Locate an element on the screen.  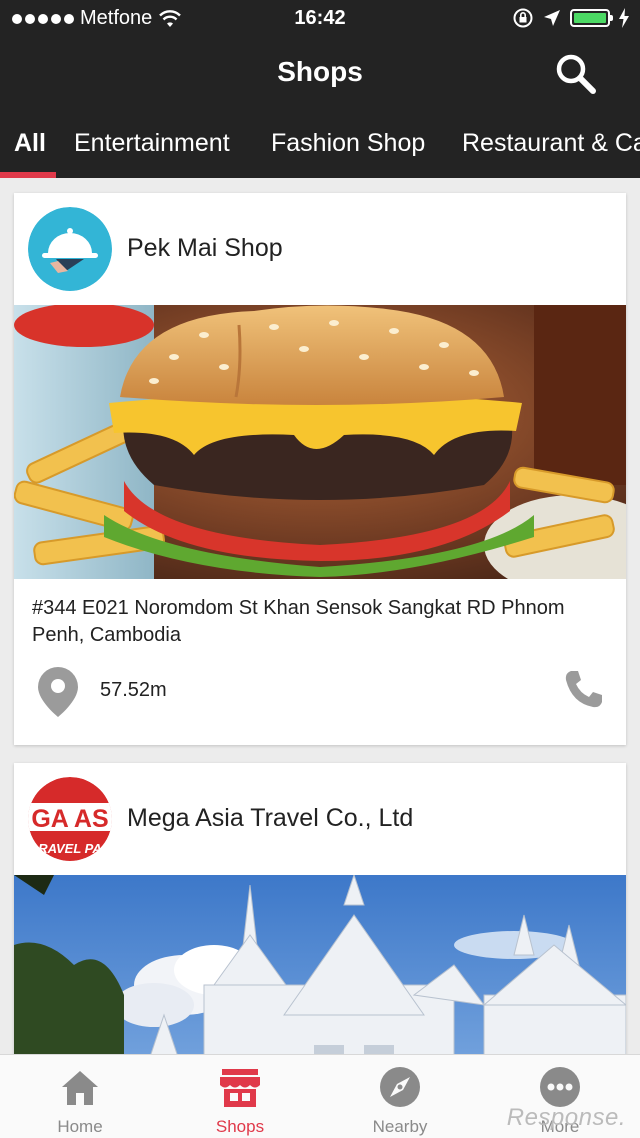
tab-fashion-shop: Fashion Shop is located at coordinates (348, 143).